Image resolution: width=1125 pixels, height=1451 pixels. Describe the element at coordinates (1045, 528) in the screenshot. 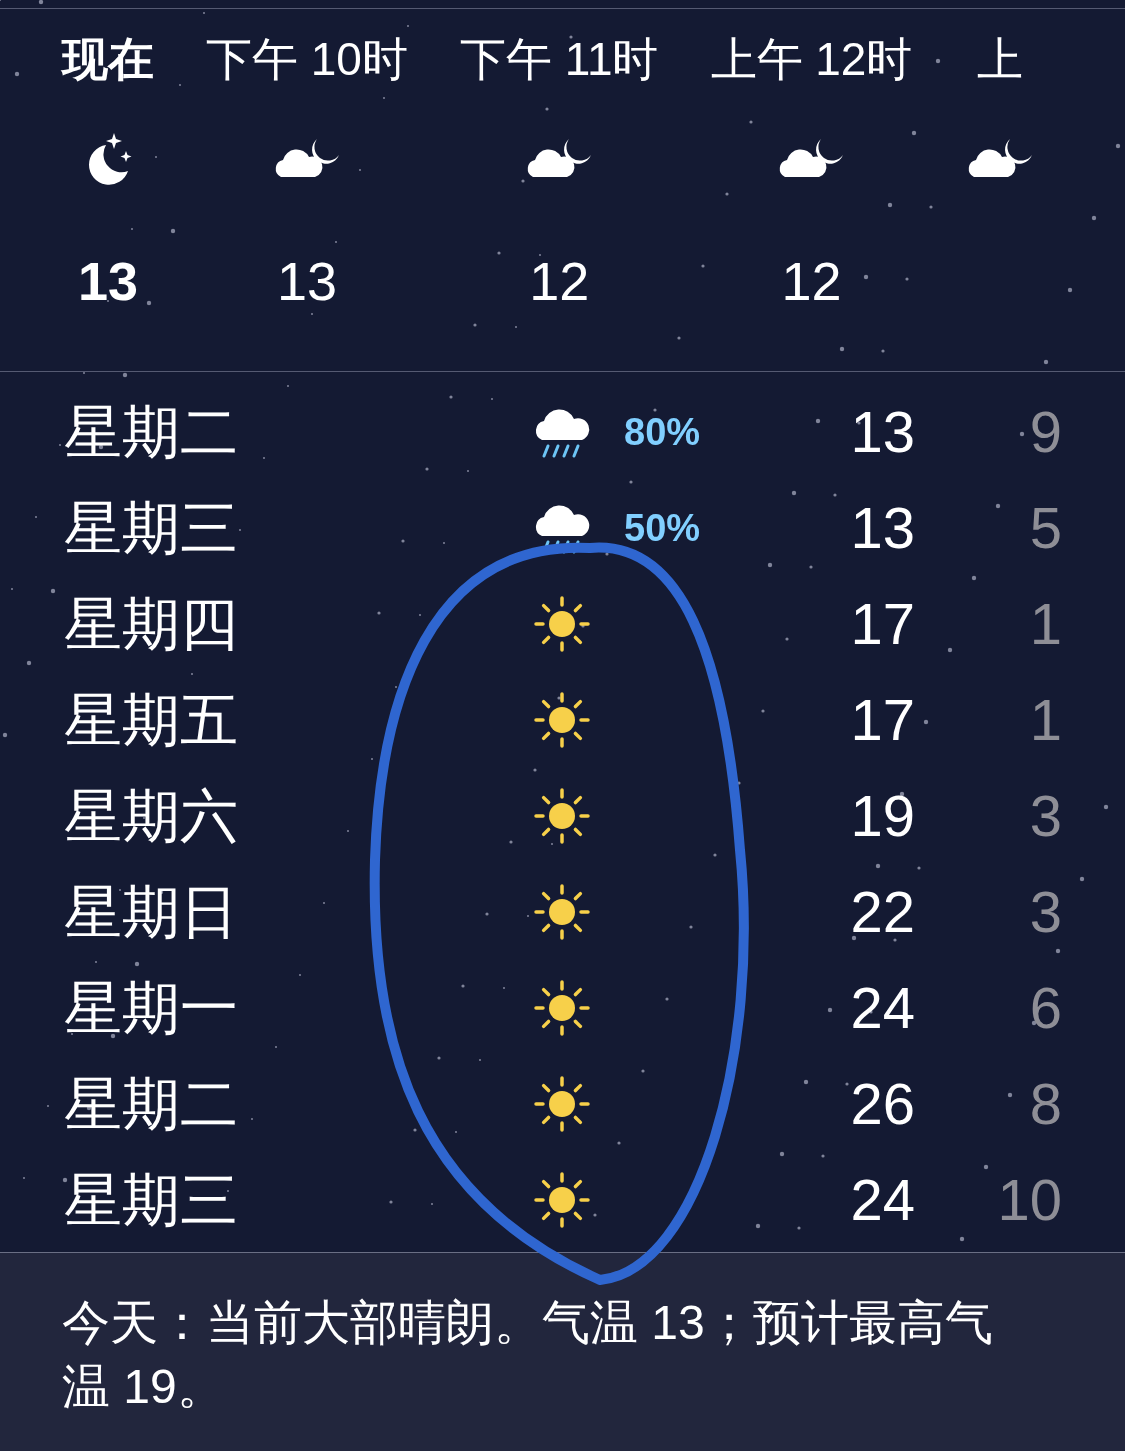

I see `low-temperature: 5` at that location.